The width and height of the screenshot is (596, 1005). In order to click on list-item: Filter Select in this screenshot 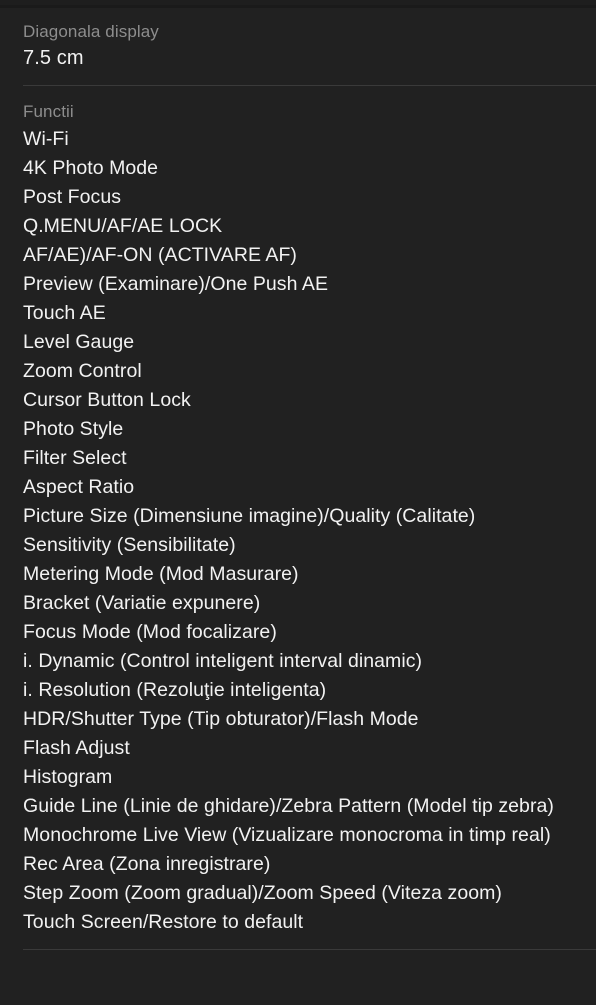, I will do `click(75, 458)`.